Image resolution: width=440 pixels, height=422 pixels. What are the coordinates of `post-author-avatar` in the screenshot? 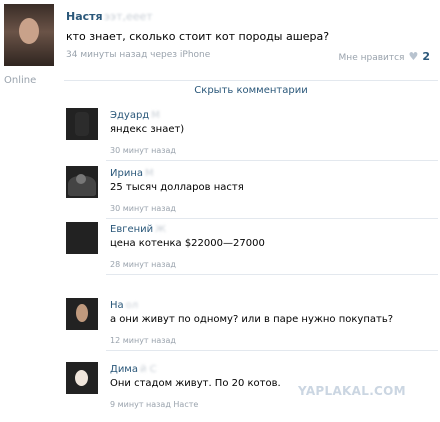 It's located at (29, 35).